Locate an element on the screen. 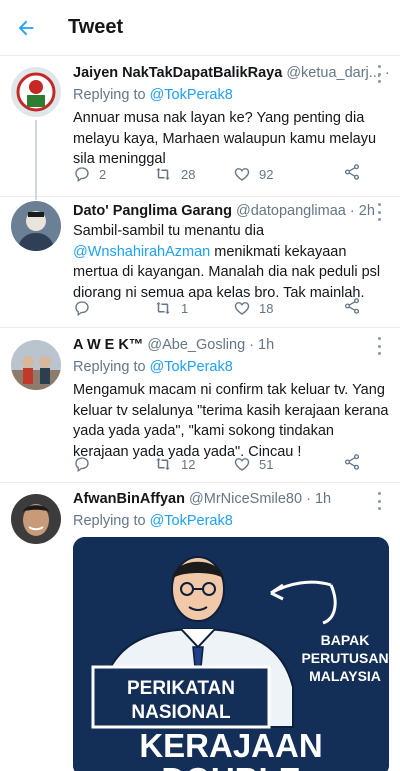  tweet-text-part: Sambil-sambil tu menantu dia is located at coordinates (169, 231).